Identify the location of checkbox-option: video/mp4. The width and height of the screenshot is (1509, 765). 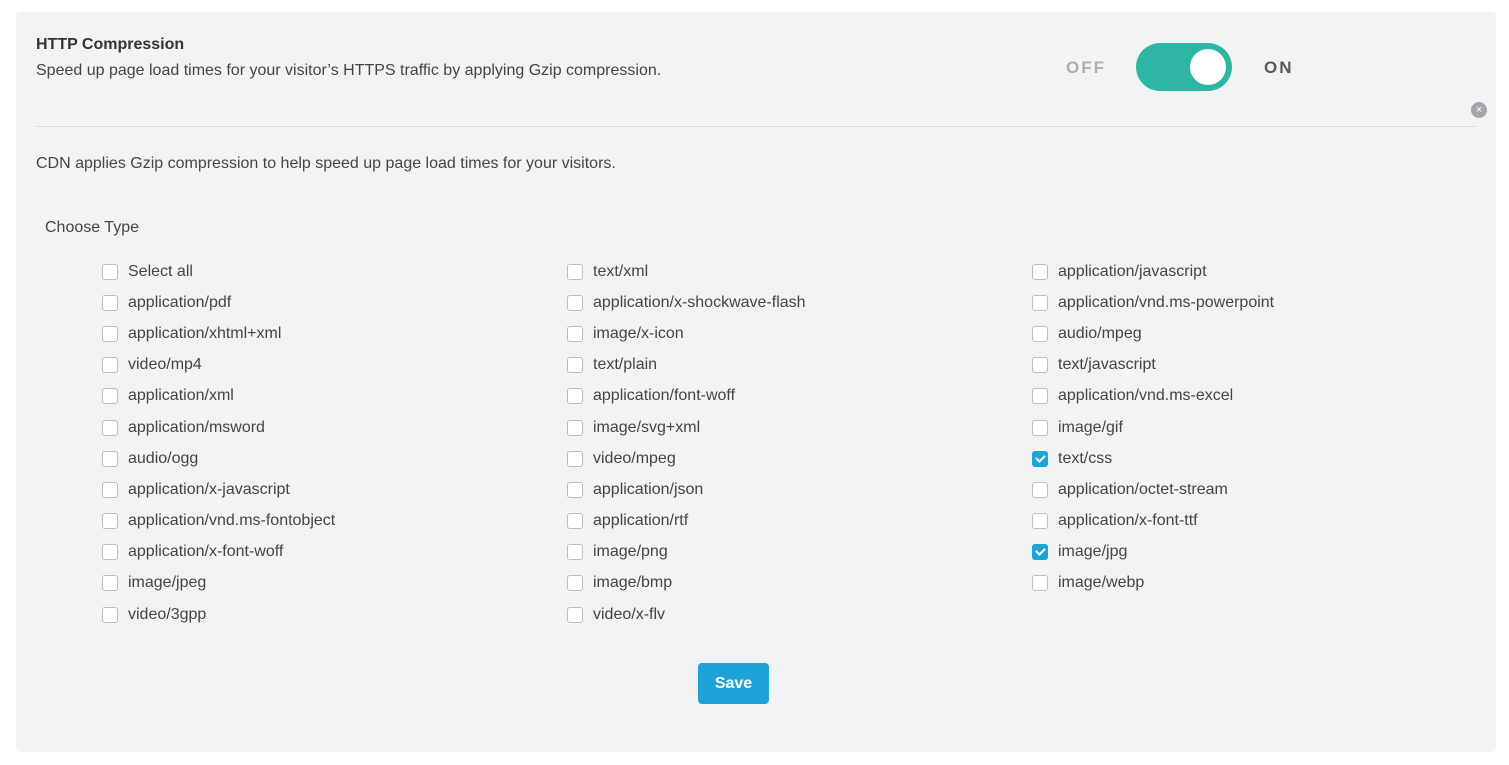
(218, 365).